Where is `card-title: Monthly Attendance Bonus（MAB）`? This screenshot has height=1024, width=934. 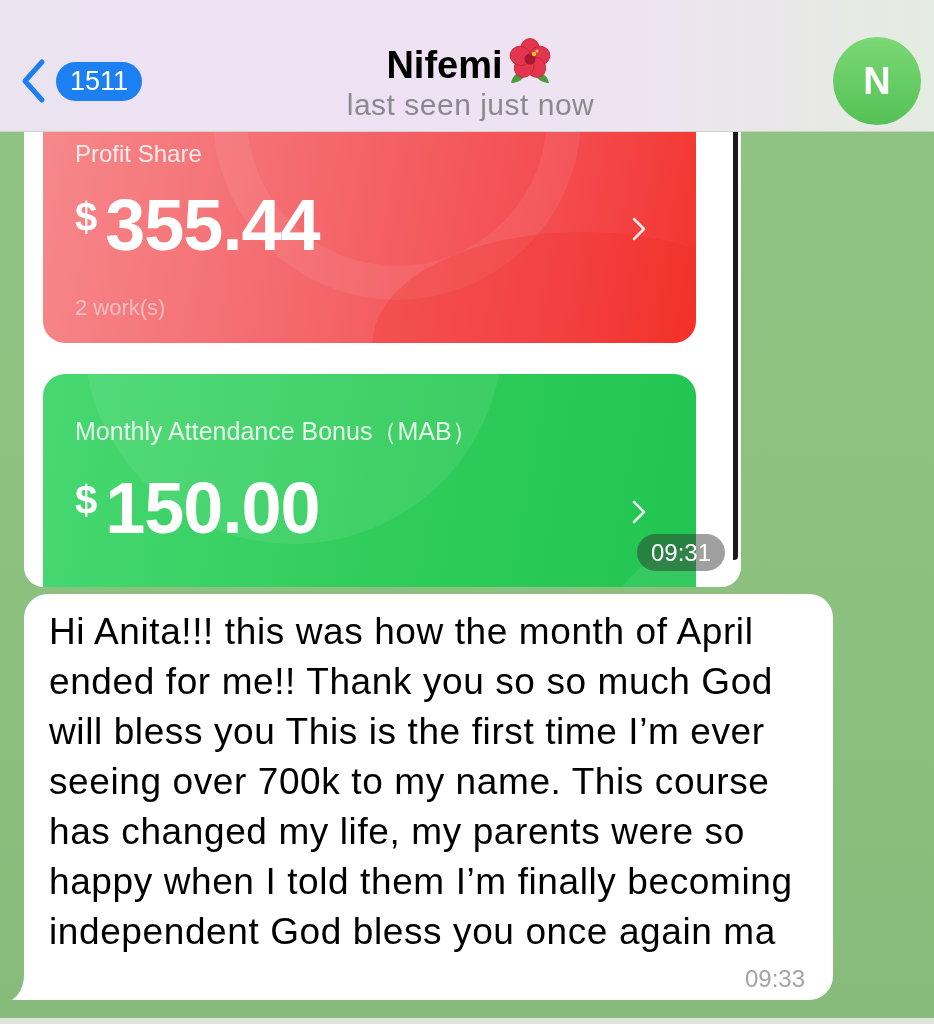
card-title: Monthly Attendance Bonus（MAB） is located at coordinates (276, 431).